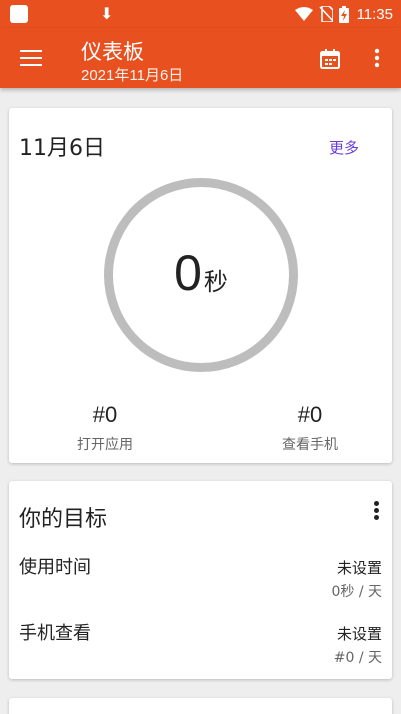 The image size is (401, 714). What do you see at coordinates (200, 58) in the screenshot?
I see `app-bar: 仪表板 2021年11月6日` at bounding box center [200, 58].